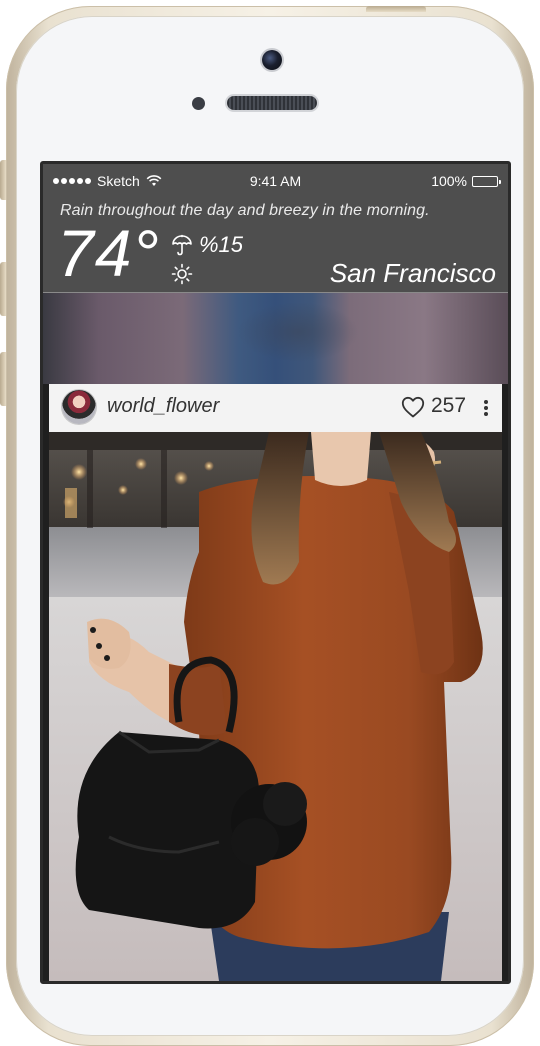 Image resolution: width=540 pixels, height=1046 pixels. Describe the element at coordinates (3, 289) in the screenshot. I see `volume-up-button` at that location.